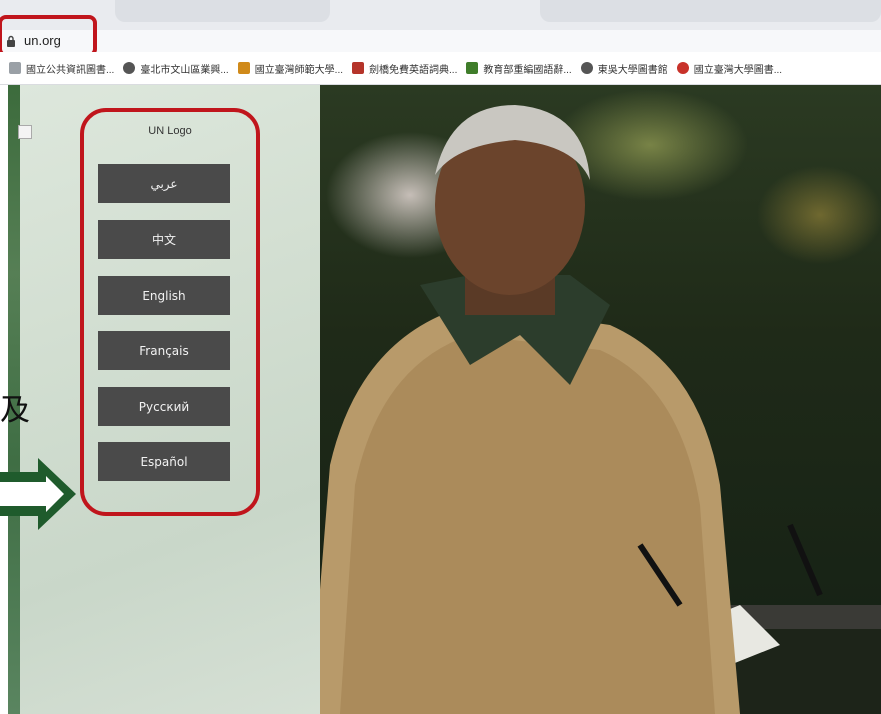 The image size is (881, 714). I want to click on bookmark-item: 東吳大學圖書館, so click(624, 68).